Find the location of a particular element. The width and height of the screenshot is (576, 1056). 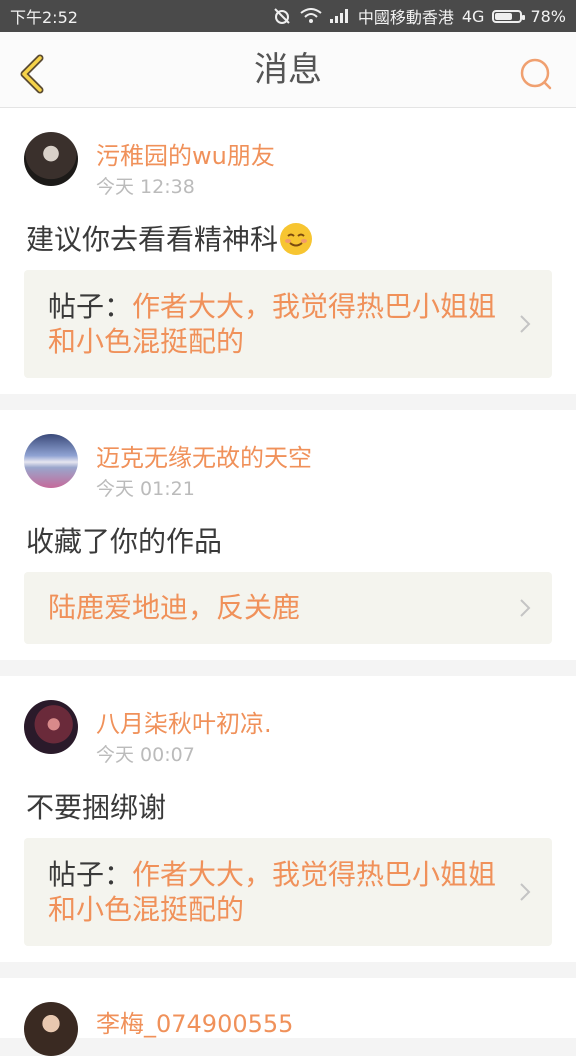

message-time: 今天 12:38 is located at coordinates (145, 187).